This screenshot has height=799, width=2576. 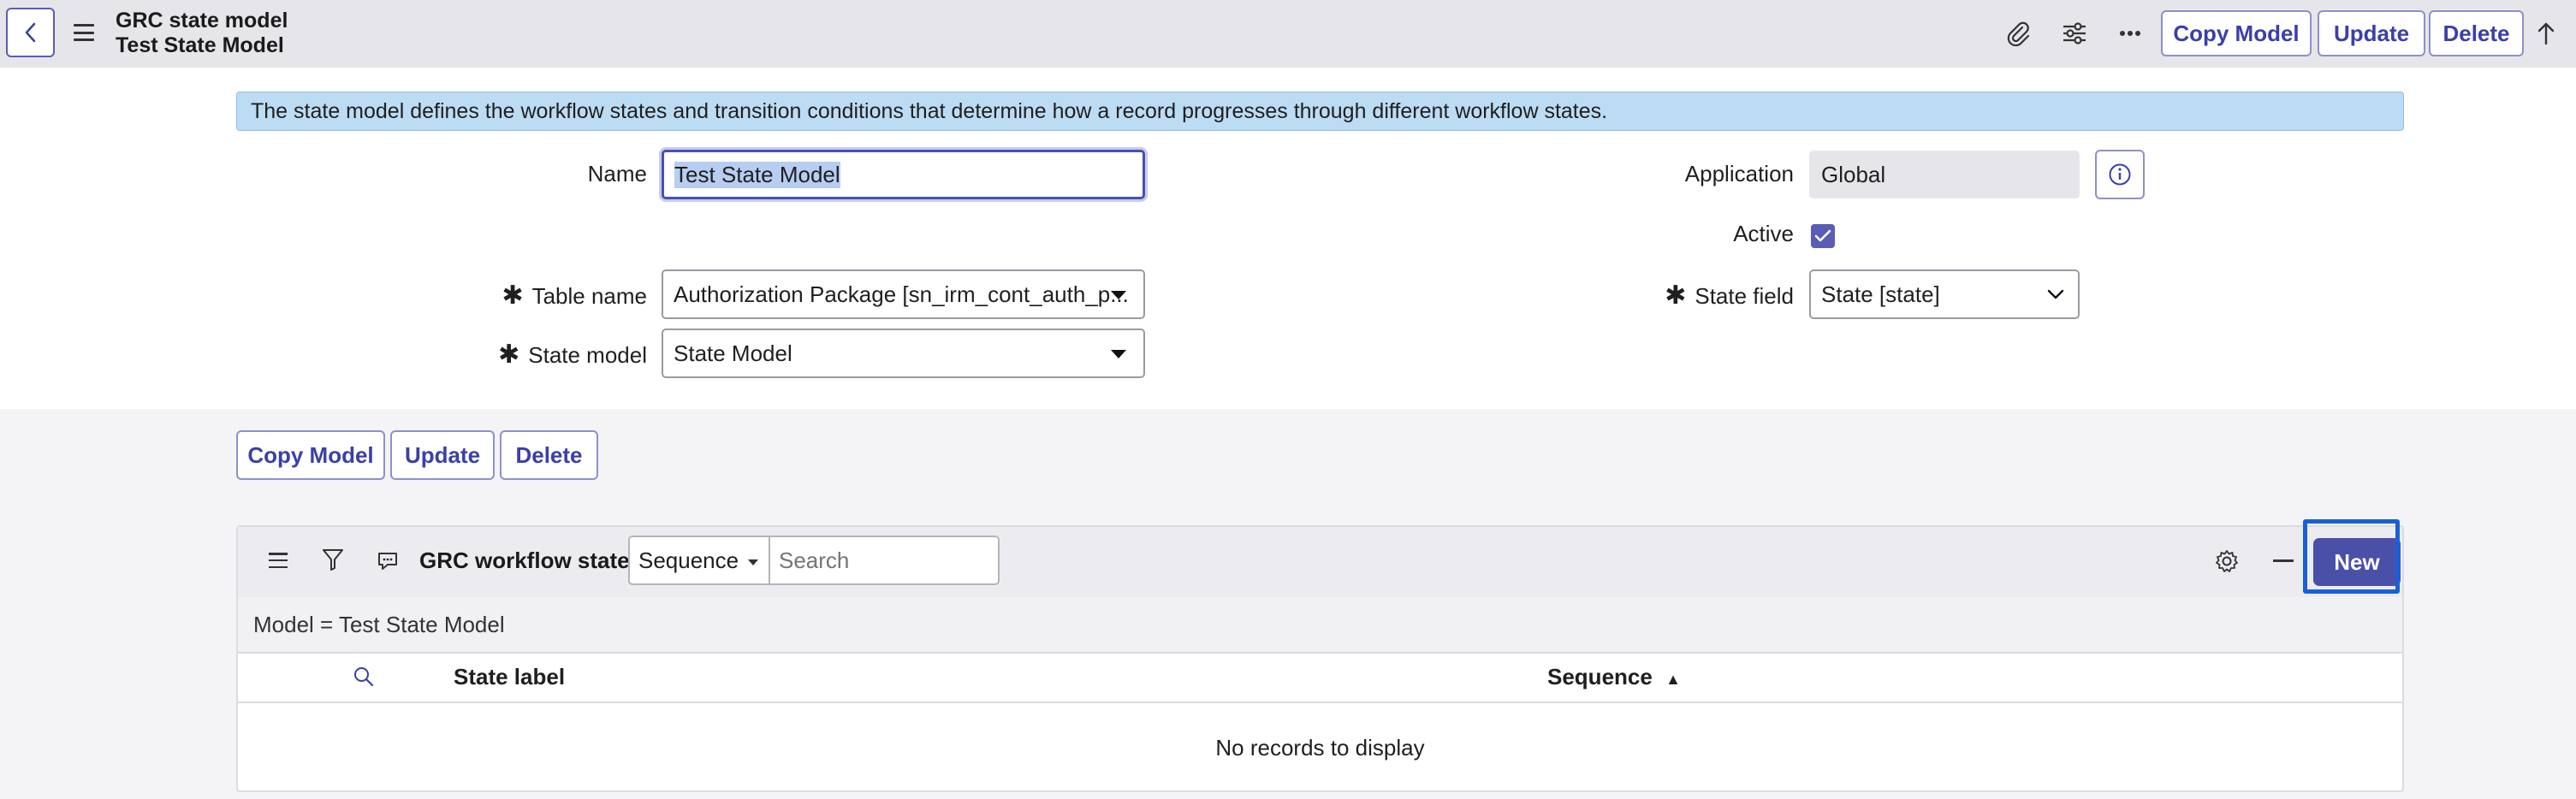 I want to click on search-input, so click(x=884, y=560).